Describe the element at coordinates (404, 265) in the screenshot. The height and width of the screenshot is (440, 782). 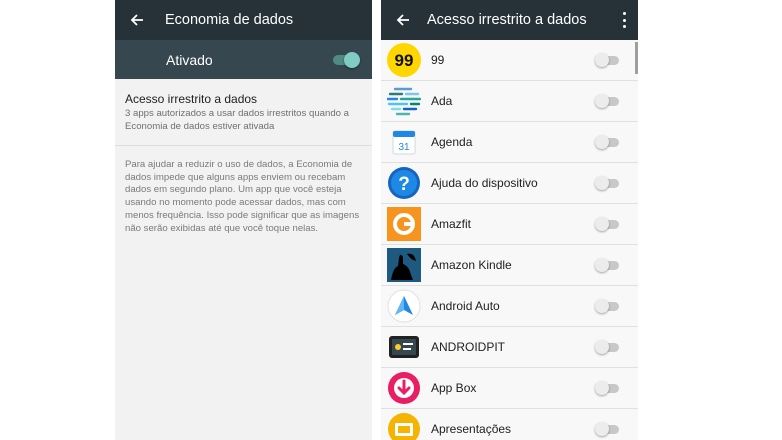
I see `kindle-icon` at that location.